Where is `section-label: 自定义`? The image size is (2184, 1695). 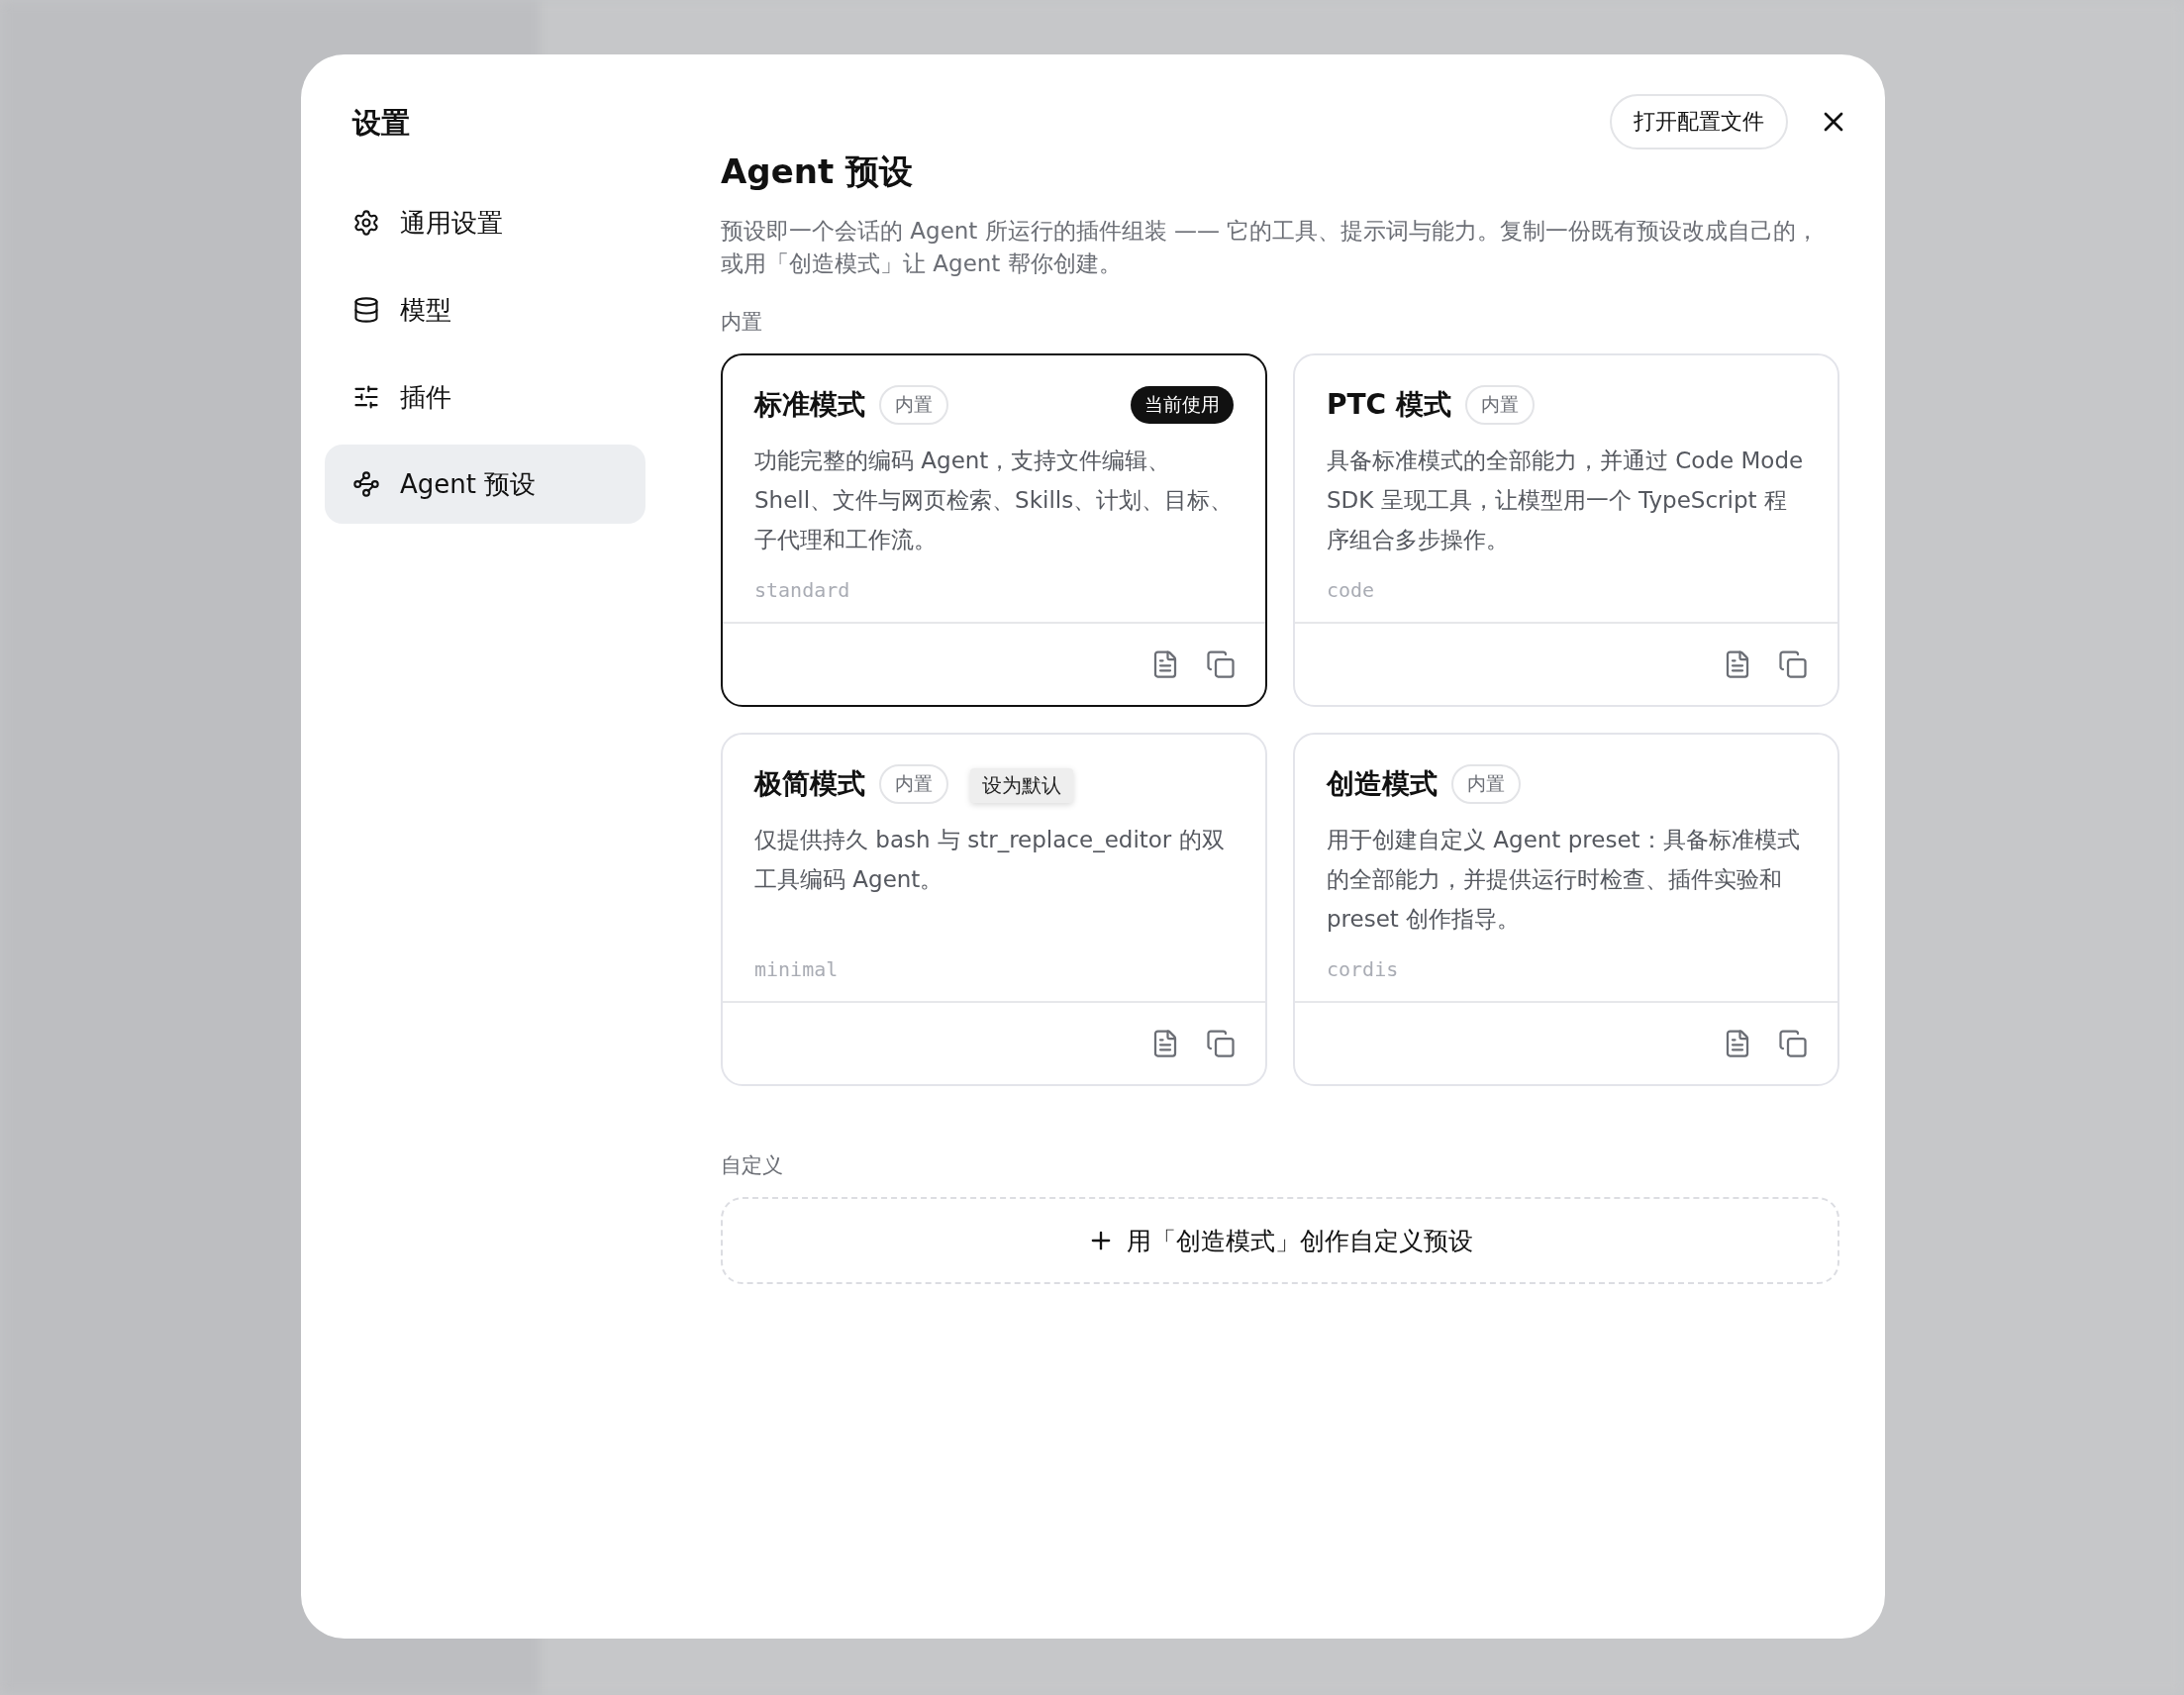
section-label: 自定义 is located at coordinates (752, 1165).